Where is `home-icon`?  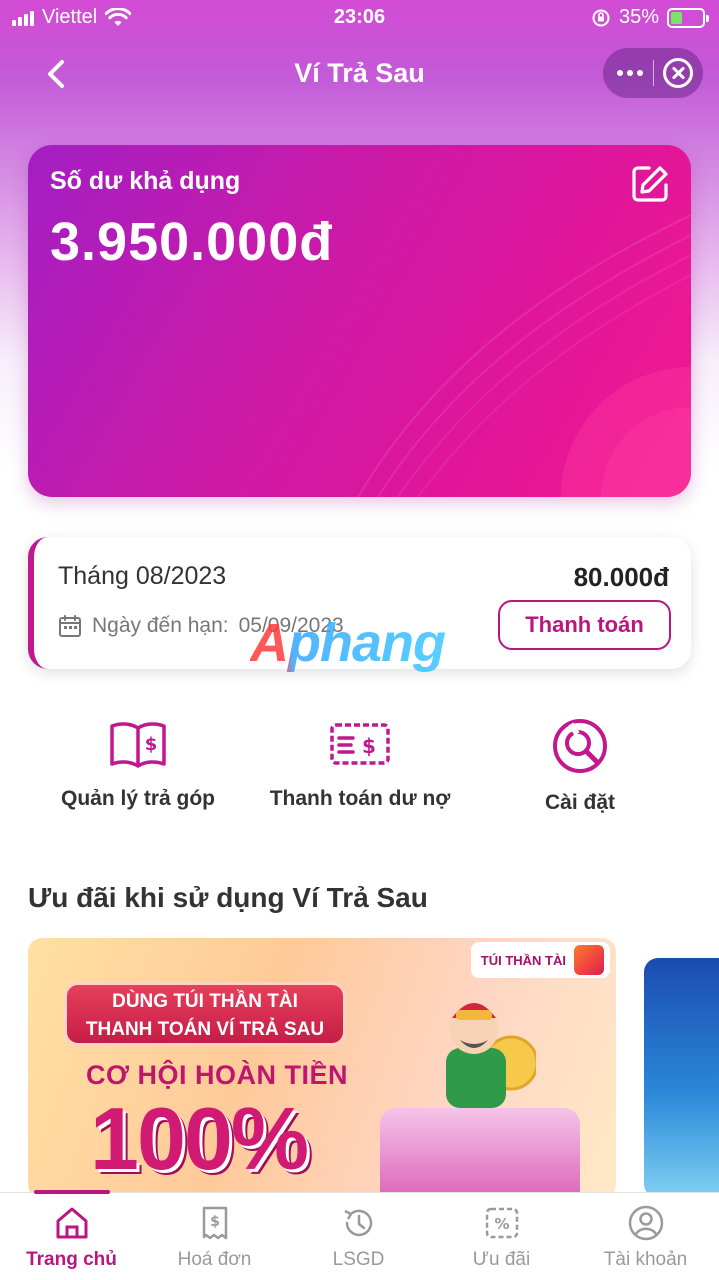
home-icon is located at coordinates (71, 1223).